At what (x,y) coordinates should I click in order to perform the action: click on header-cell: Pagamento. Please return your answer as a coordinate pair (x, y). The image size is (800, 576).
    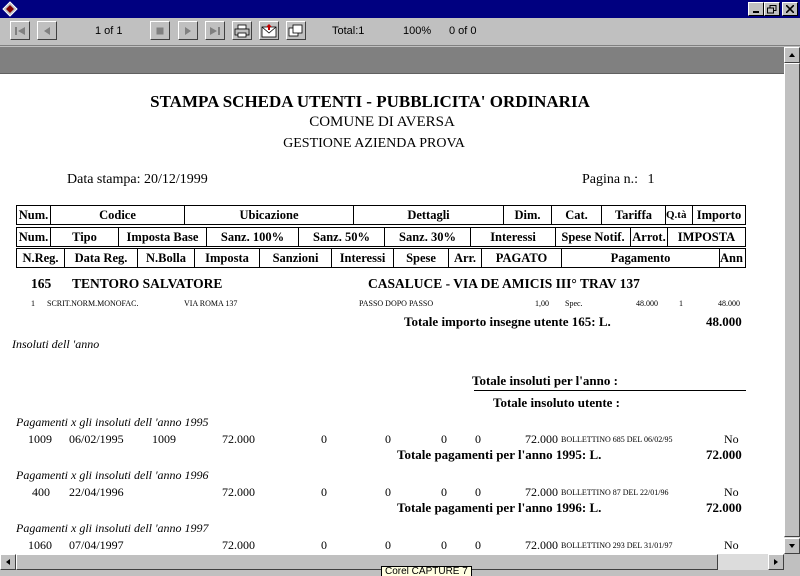
    Looking at the image, I should click on (641, 258).